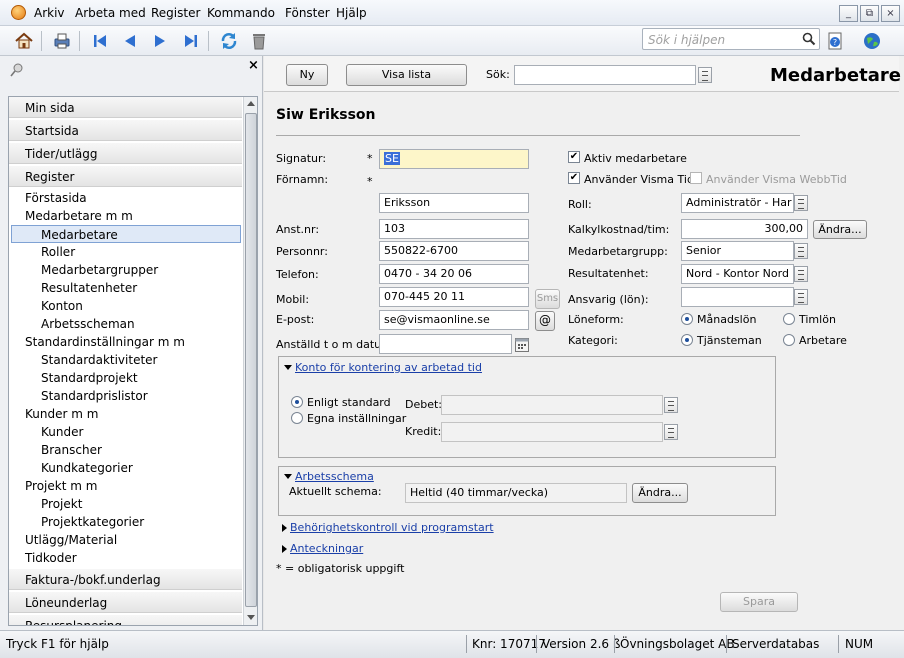 The image size is (904, 658). I want to click on kalkyl-input: 300,00, so click(744, 229).